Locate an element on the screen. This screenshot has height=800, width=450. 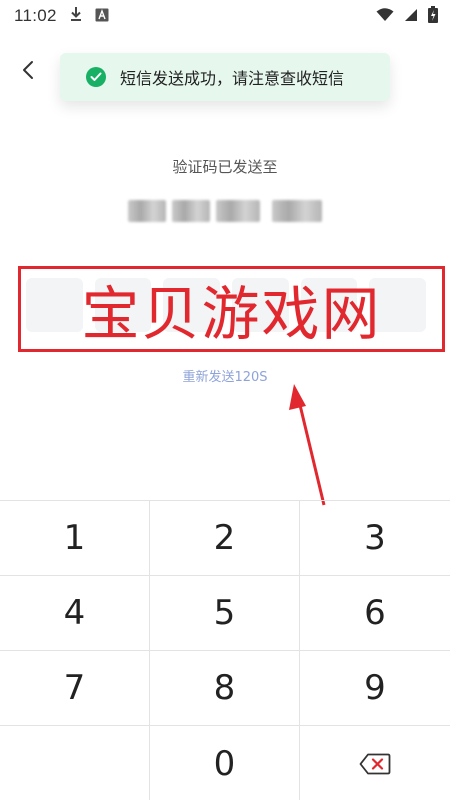
key-9: 9 is located at coordinates (375, 688).